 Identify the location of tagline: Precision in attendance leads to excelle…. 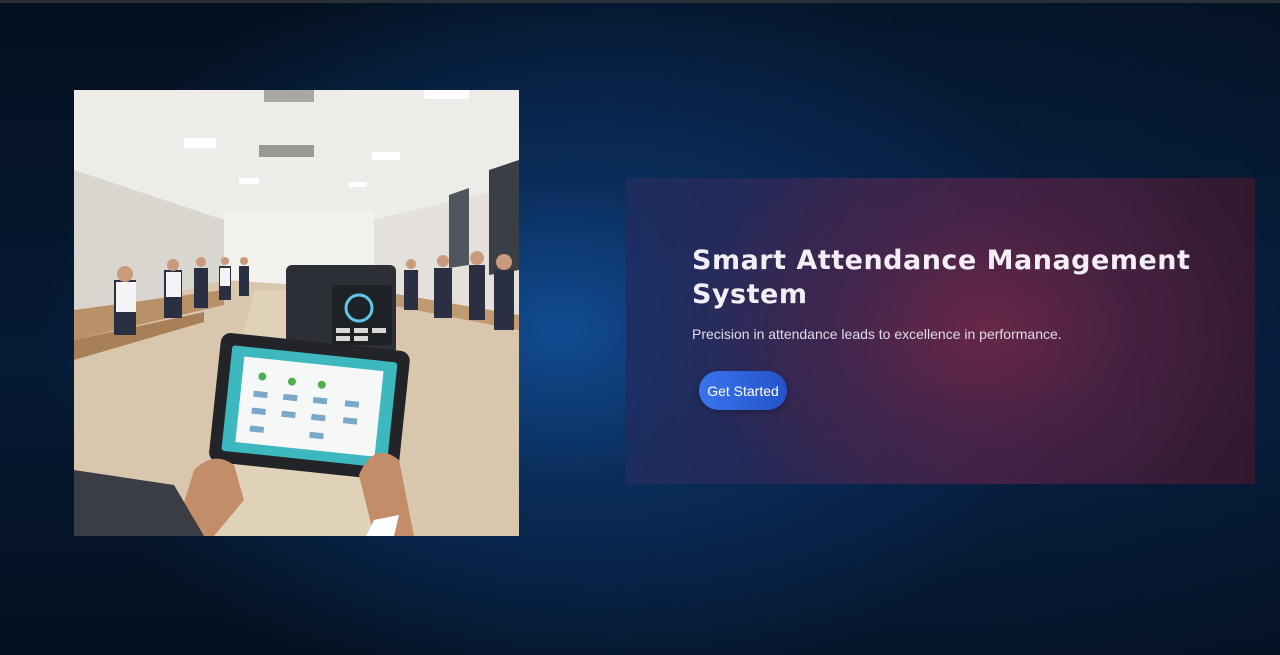
(877, 334).